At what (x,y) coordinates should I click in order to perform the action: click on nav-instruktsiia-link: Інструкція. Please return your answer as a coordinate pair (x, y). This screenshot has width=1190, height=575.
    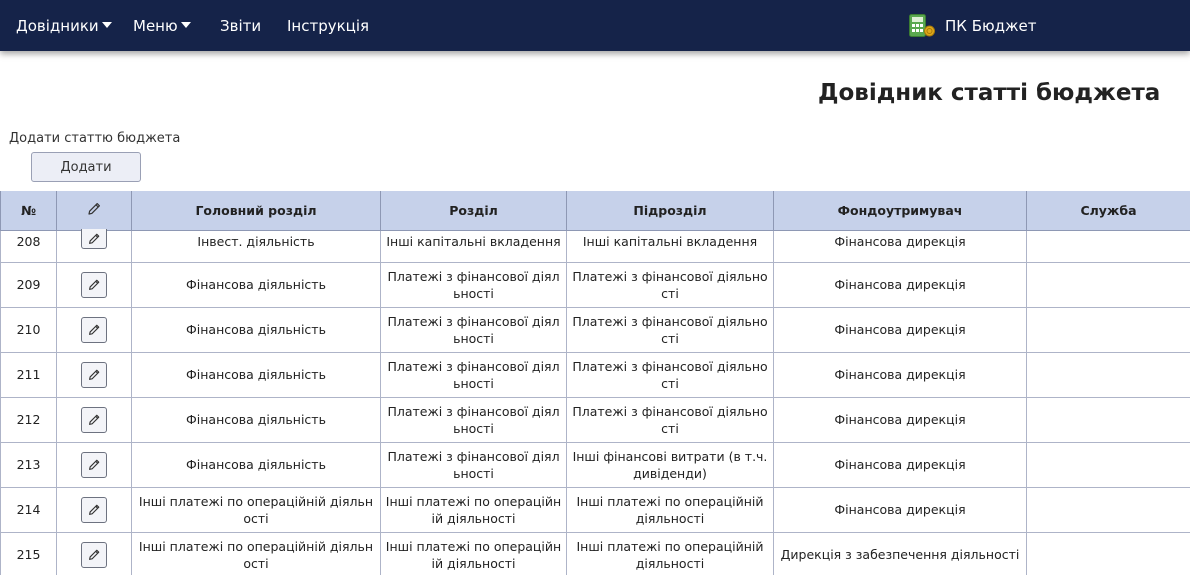
    Looking at the image, I should click on (328, 25).